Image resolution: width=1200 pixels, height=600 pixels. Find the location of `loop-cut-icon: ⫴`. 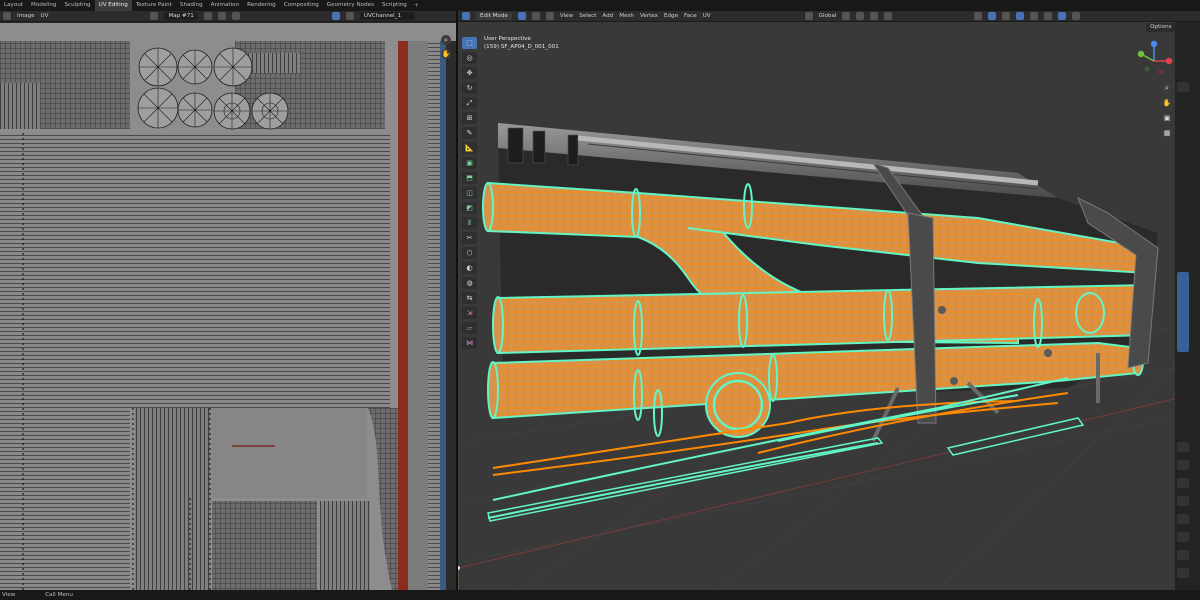

loop-cut-icon: ⫴ is located at coordinates (469, 223).